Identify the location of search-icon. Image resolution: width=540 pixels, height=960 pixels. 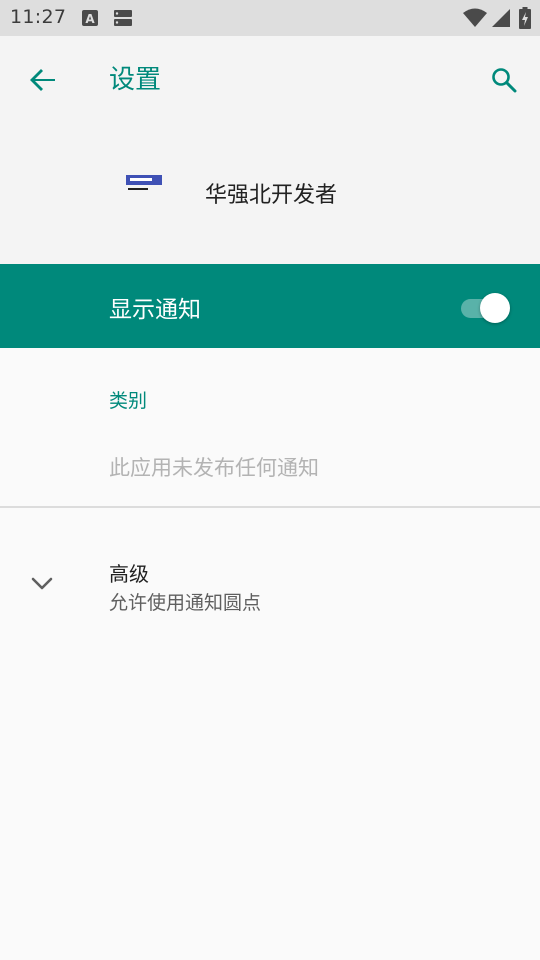
(504, 80).